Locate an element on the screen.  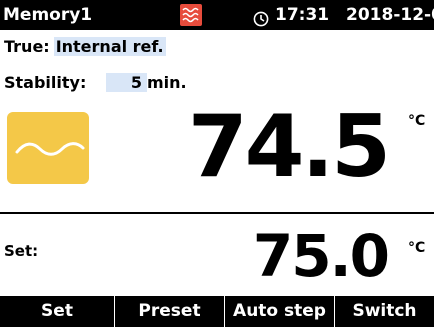
softkey-auto-step: Auto step is located at coordinates (280, 311).